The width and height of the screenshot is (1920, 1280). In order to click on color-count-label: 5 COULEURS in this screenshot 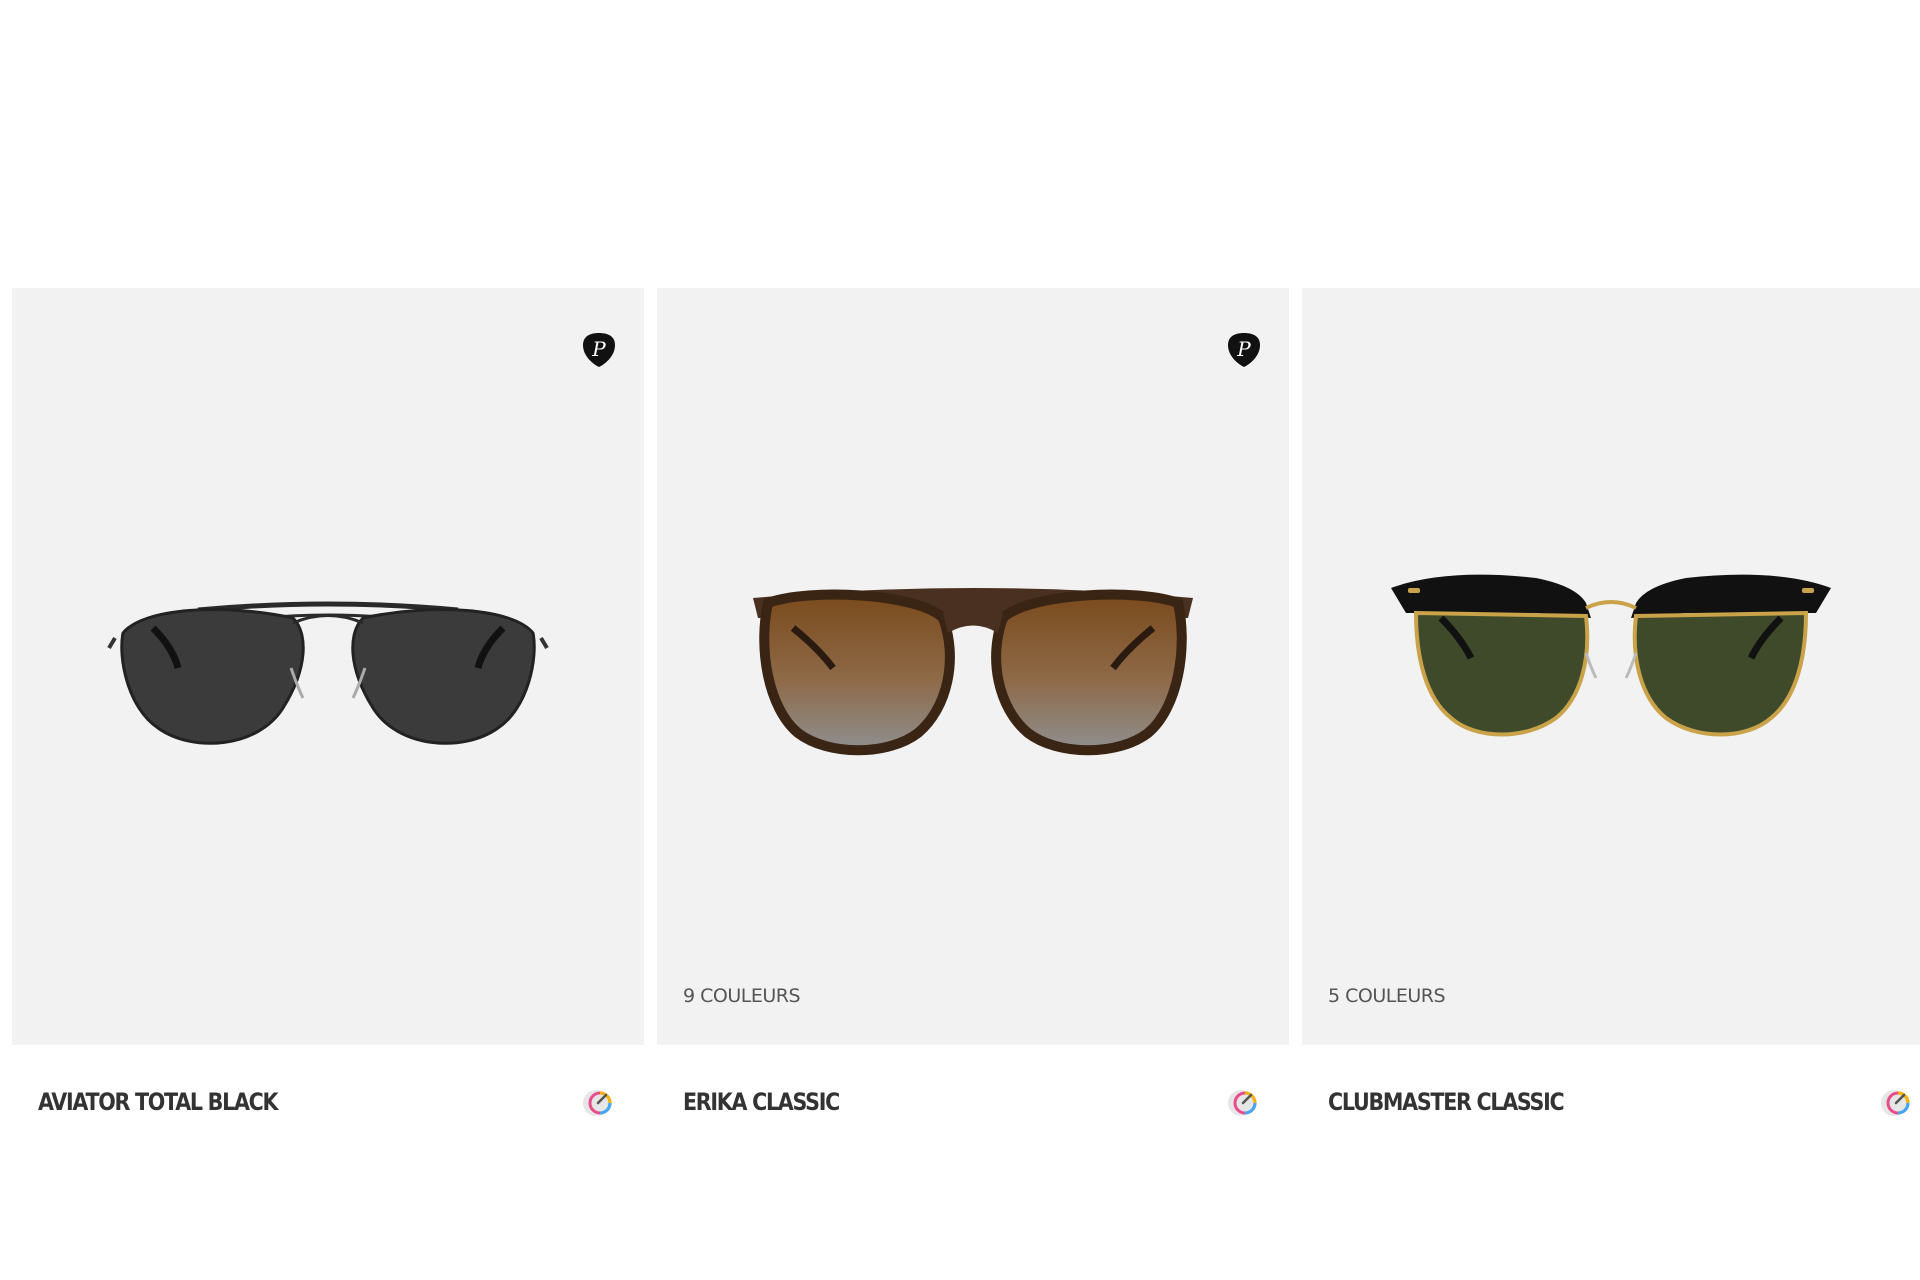, I will do `click(1387, 996)`.